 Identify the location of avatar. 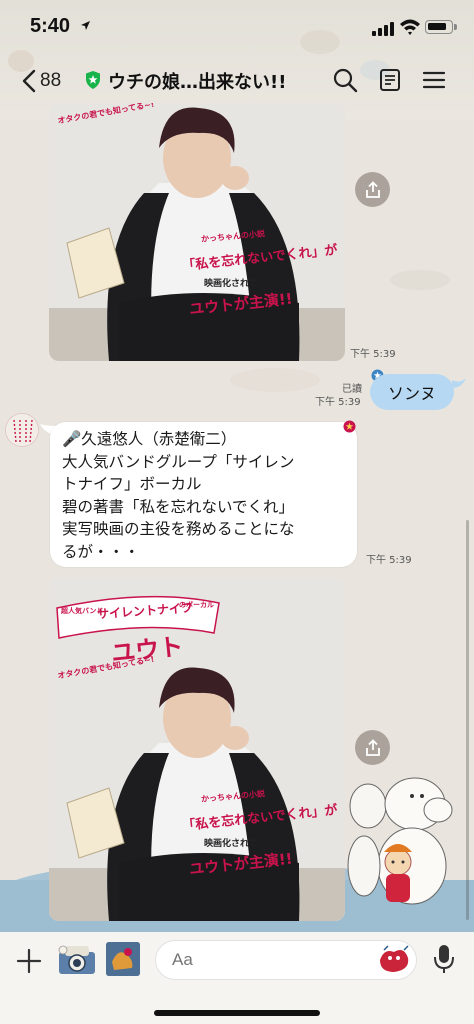
(22, 430).